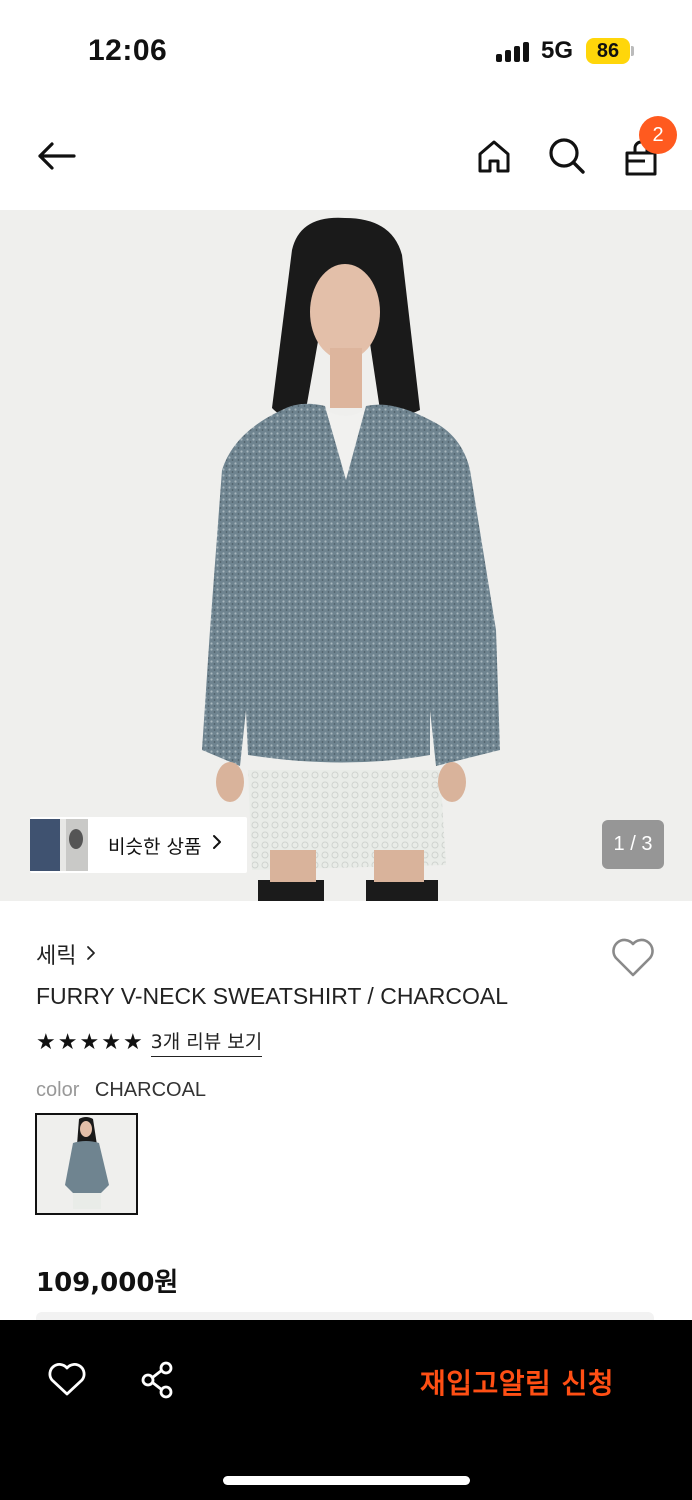  Describe the element at coordinates (514, 52) in the screenshot. I see `signal-icon` at that location.